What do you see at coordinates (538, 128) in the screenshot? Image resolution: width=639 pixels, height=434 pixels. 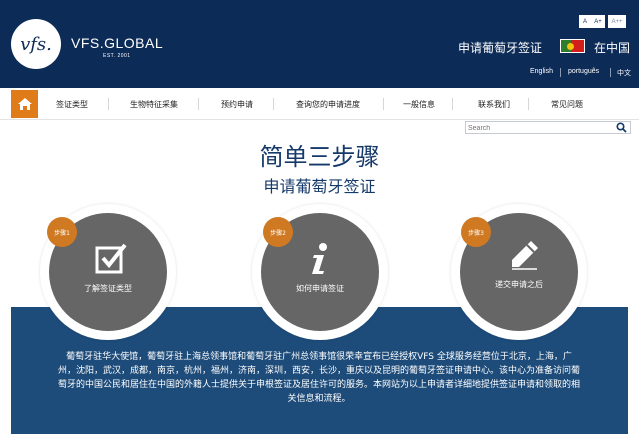 I see `search-input` at bounding box center [538, 128].